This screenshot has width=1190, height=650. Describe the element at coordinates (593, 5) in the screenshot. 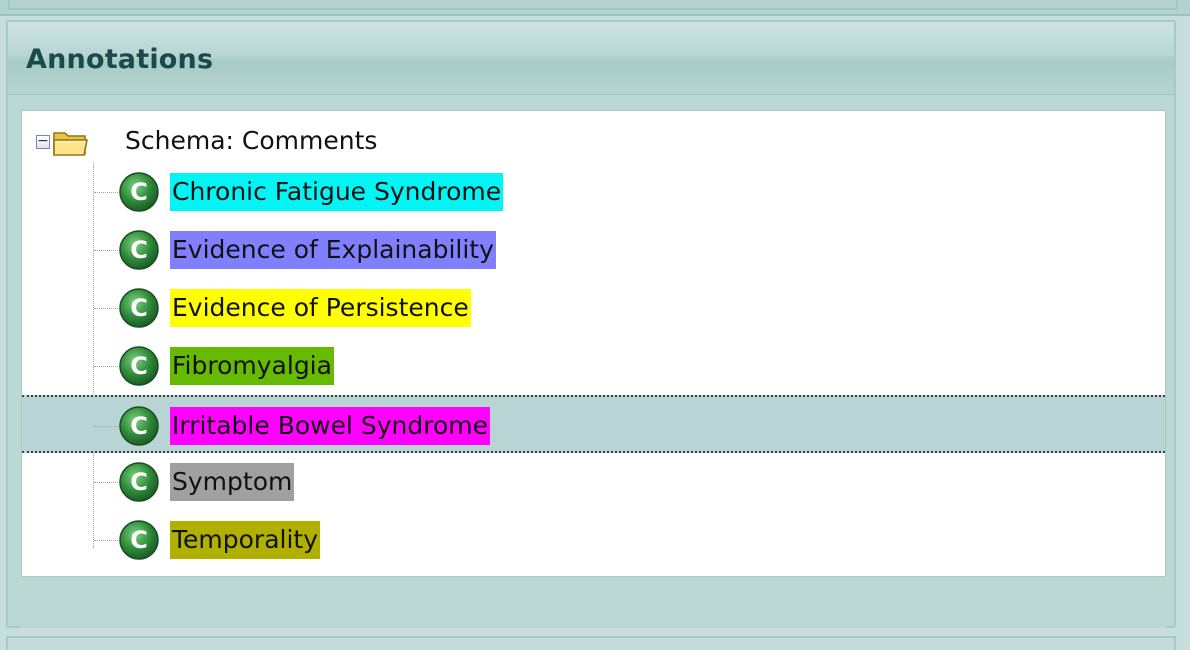

I see `previous-panel-border` at that location.